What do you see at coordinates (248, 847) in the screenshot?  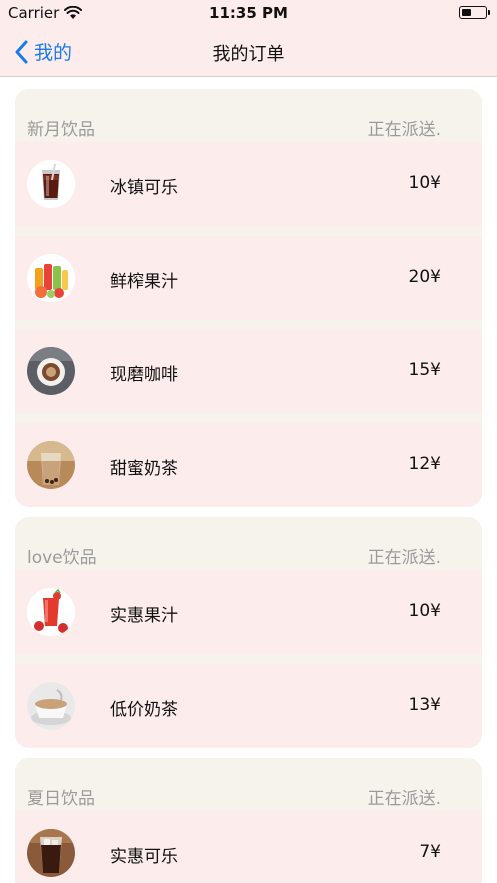 I see `order-item: 实惠可乐 7¥` at bounding box center [248, 847].